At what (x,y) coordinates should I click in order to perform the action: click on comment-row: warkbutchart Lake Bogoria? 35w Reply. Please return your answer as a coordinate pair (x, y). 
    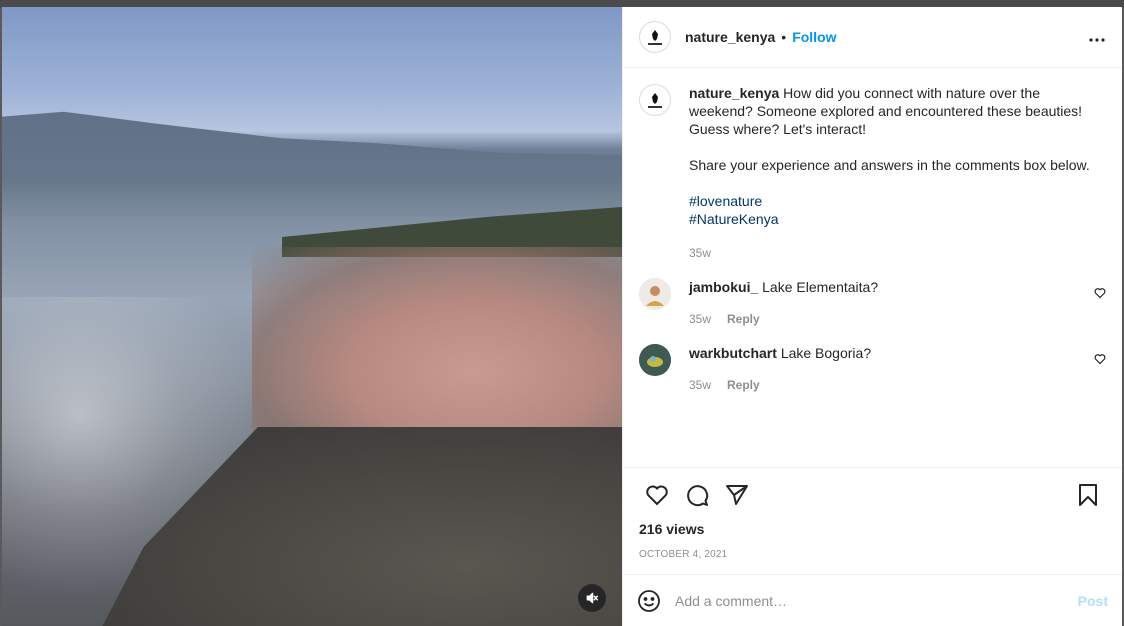
    Looking at the image, I should click on (872, 369).